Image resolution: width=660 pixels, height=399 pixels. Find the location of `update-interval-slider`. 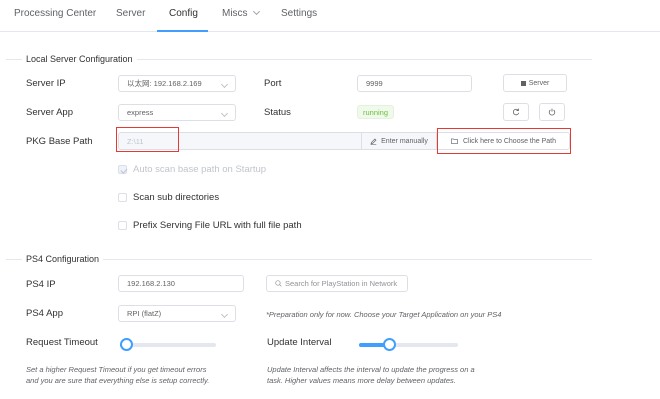

update-interval-slider is located at coordinates (408, 344).